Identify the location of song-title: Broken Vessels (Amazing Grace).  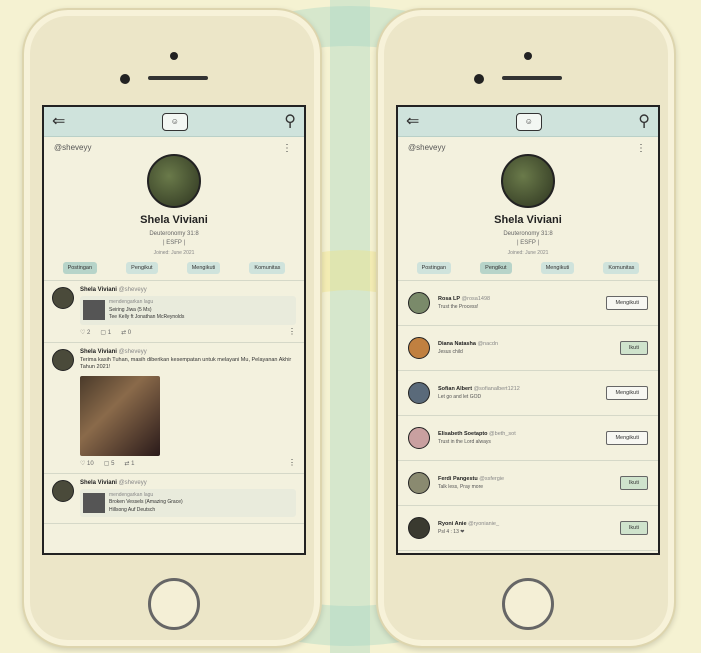
(146, 502).